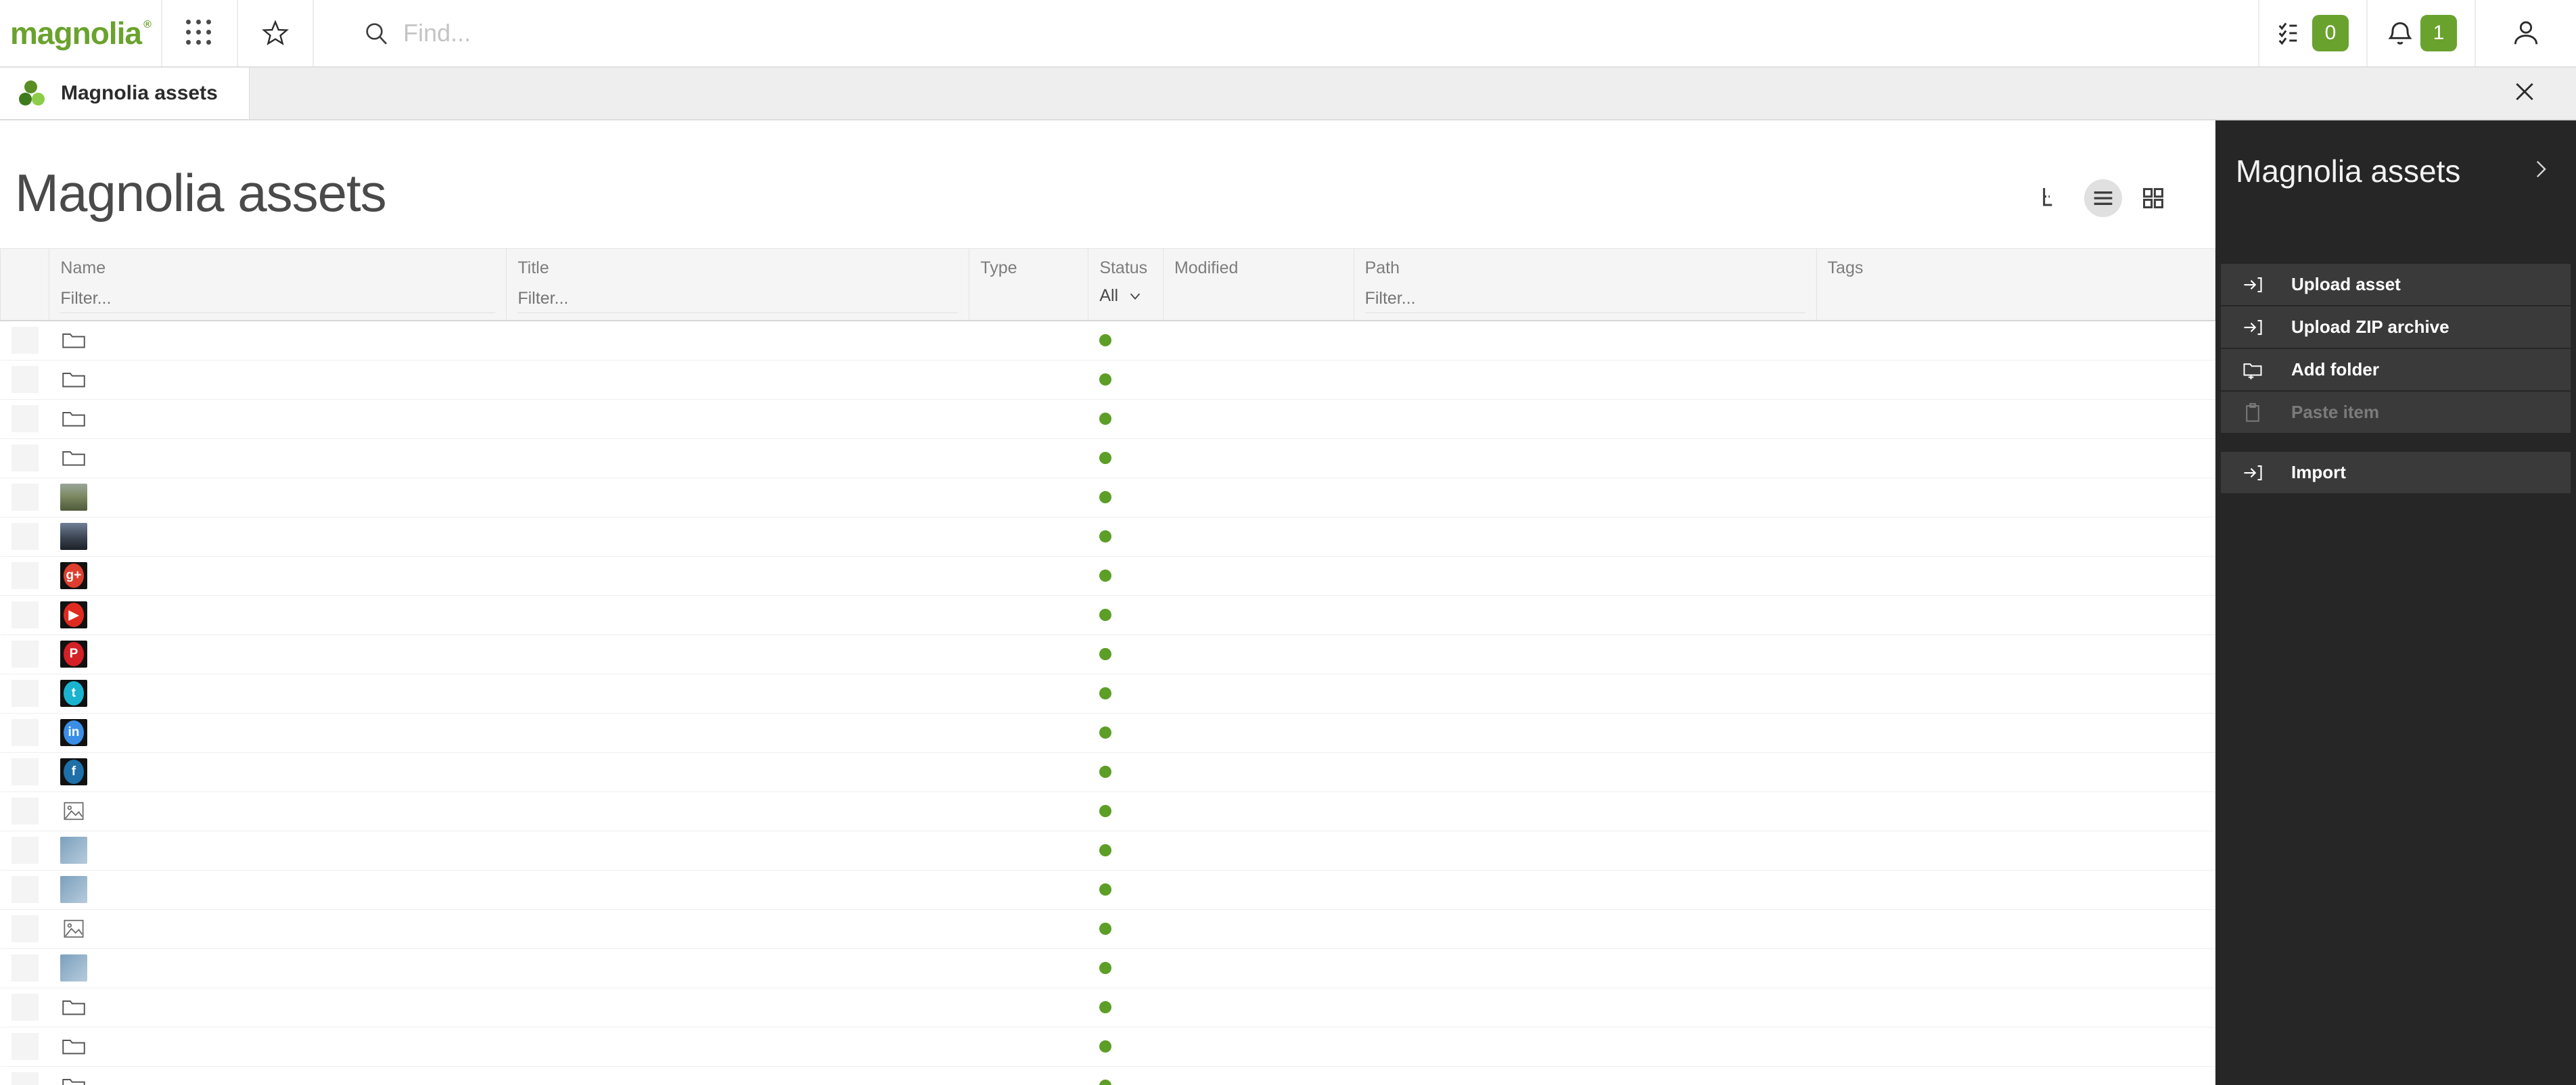 This screenshot has width=2576, height=1085. Describe the element at coordinates (1125, 296) in the screenshot. I see `status-filter-select: All` at that location.